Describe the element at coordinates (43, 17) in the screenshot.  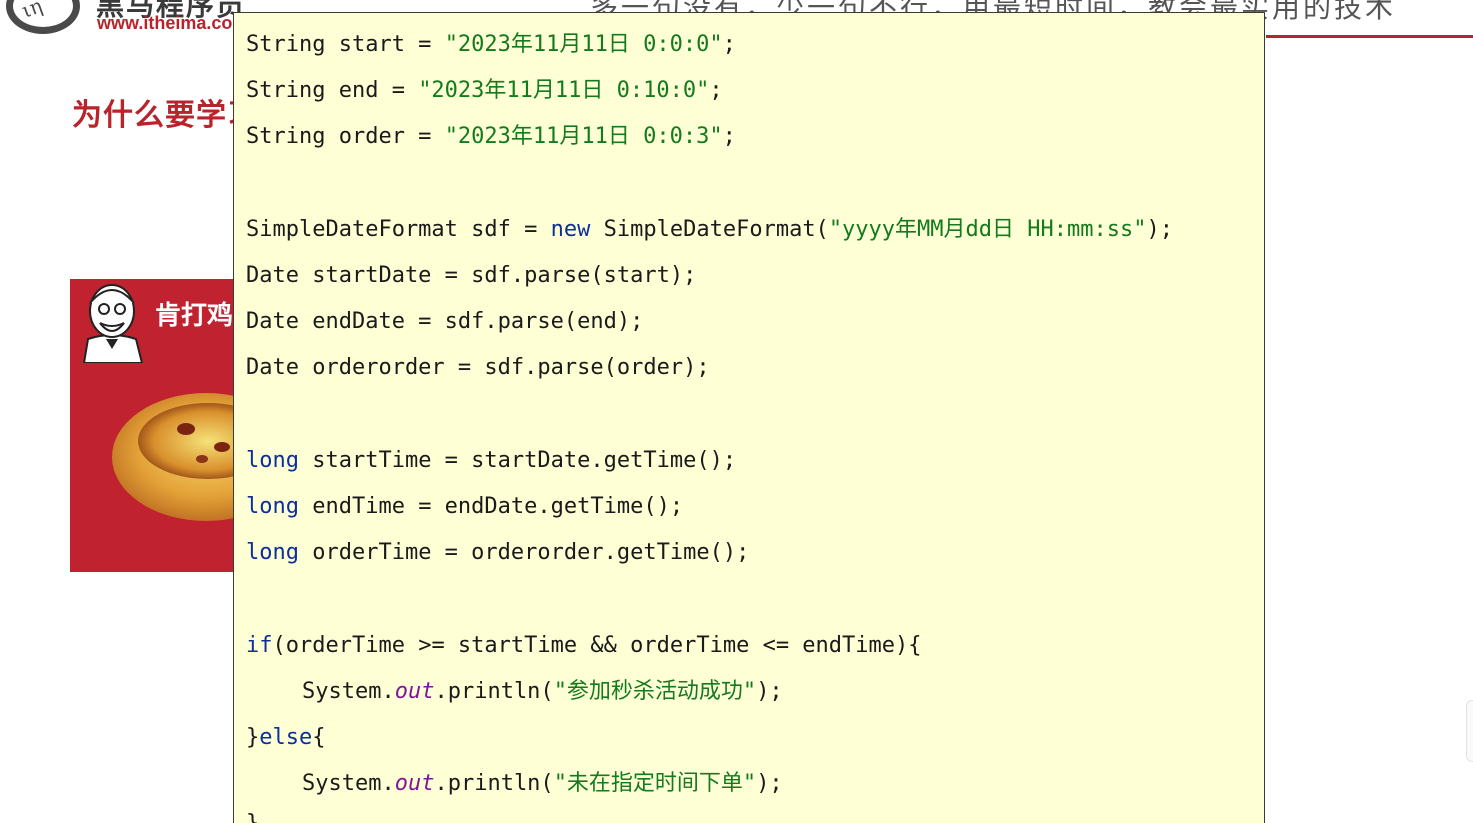
I see `logo-icon` at that location.